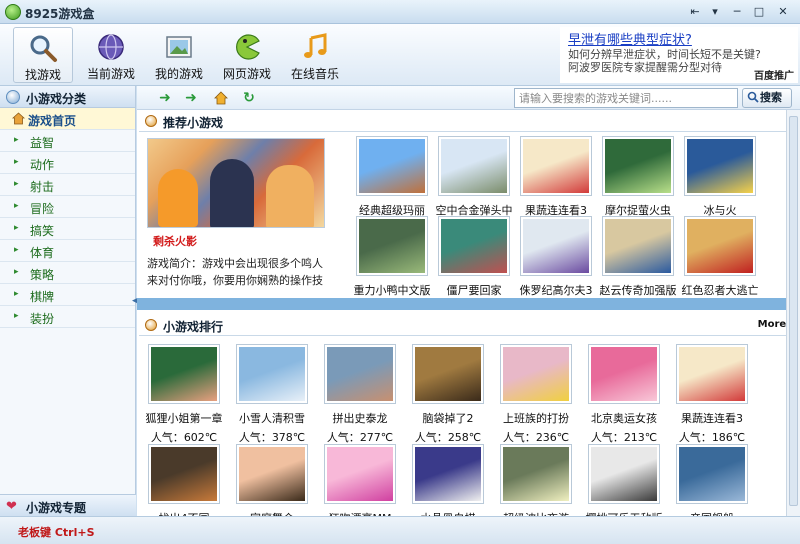 The height and width of the screenshot is (544, 800). What do you see at coordinates (67, 273) in the screenshot?
I see `sidebar-item-strategy: ▸ 策略` at bounding box center [67, 273].